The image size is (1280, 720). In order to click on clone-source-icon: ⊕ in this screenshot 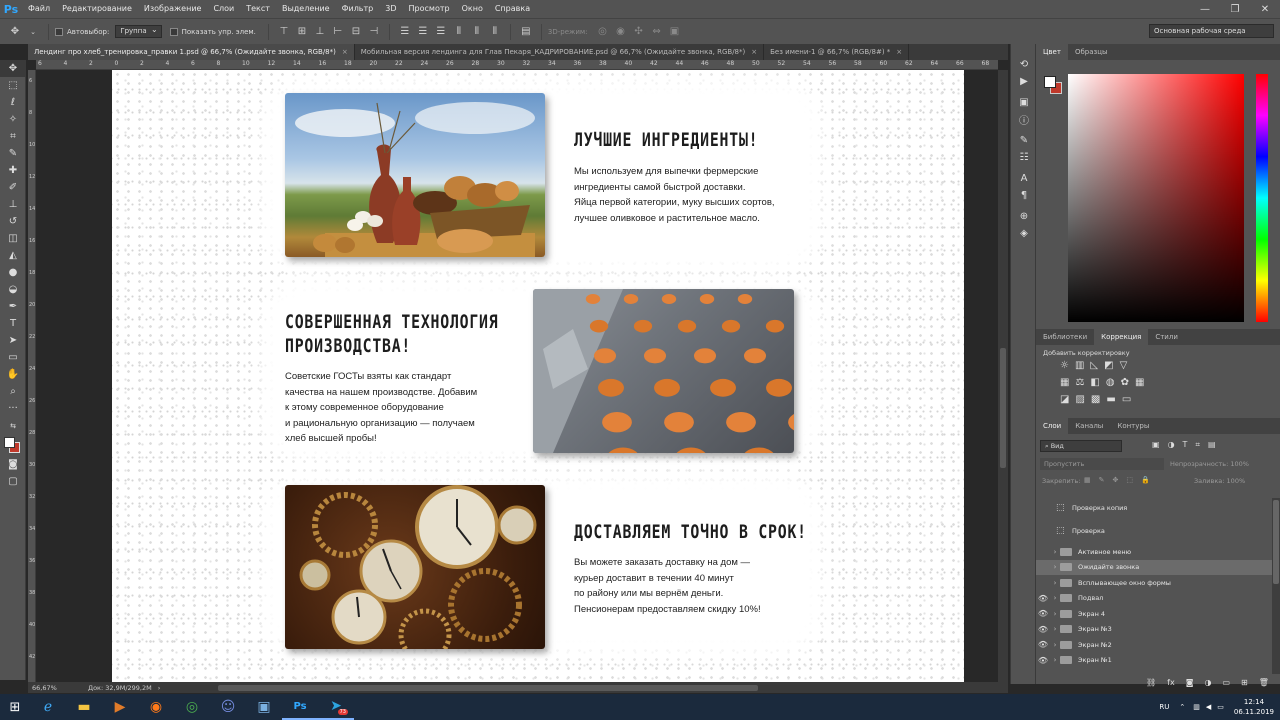, I will do `click(1024, 216)`.